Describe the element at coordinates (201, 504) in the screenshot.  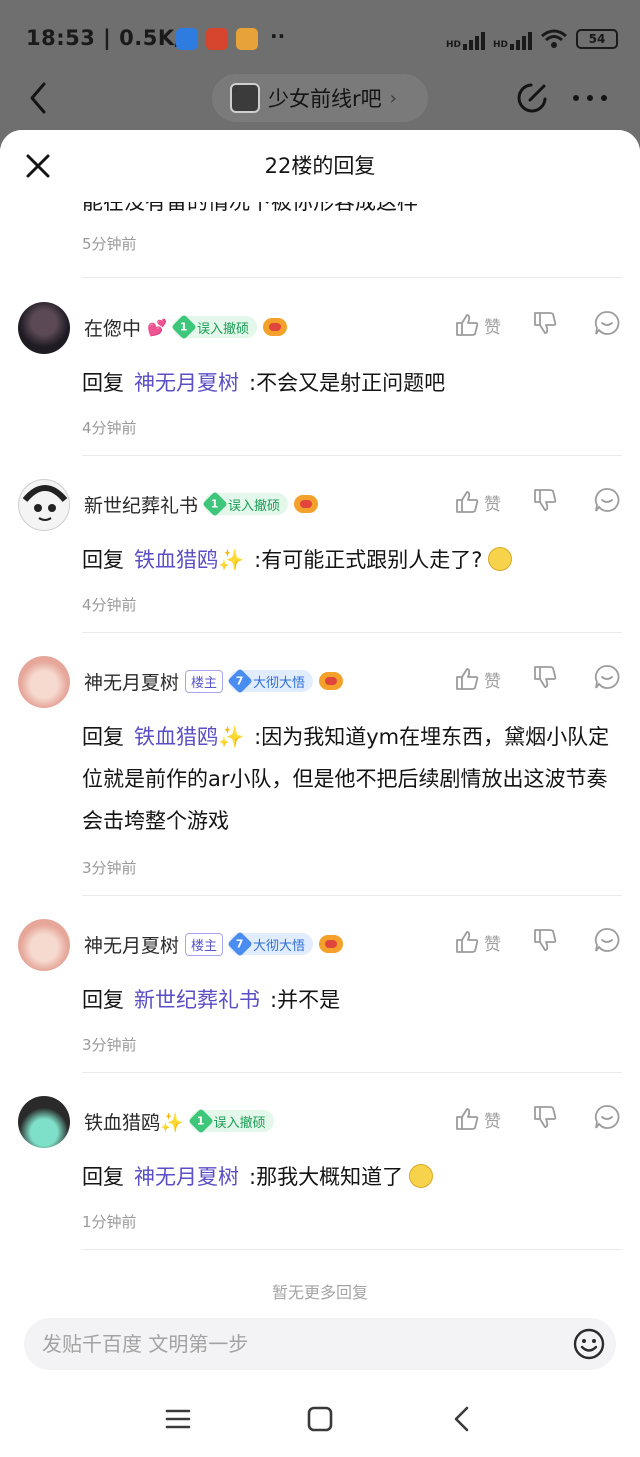
I see `username-row: 新世纪葬礼书 1 误入撤硕` at that location.